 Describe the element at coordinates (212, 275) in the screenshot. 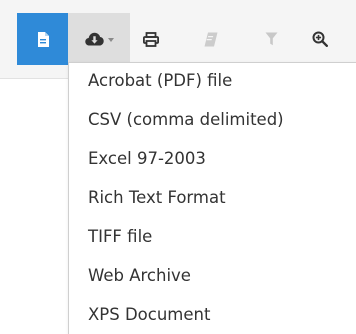

I see `menu-item-web-archive: Web Archive` at that location.